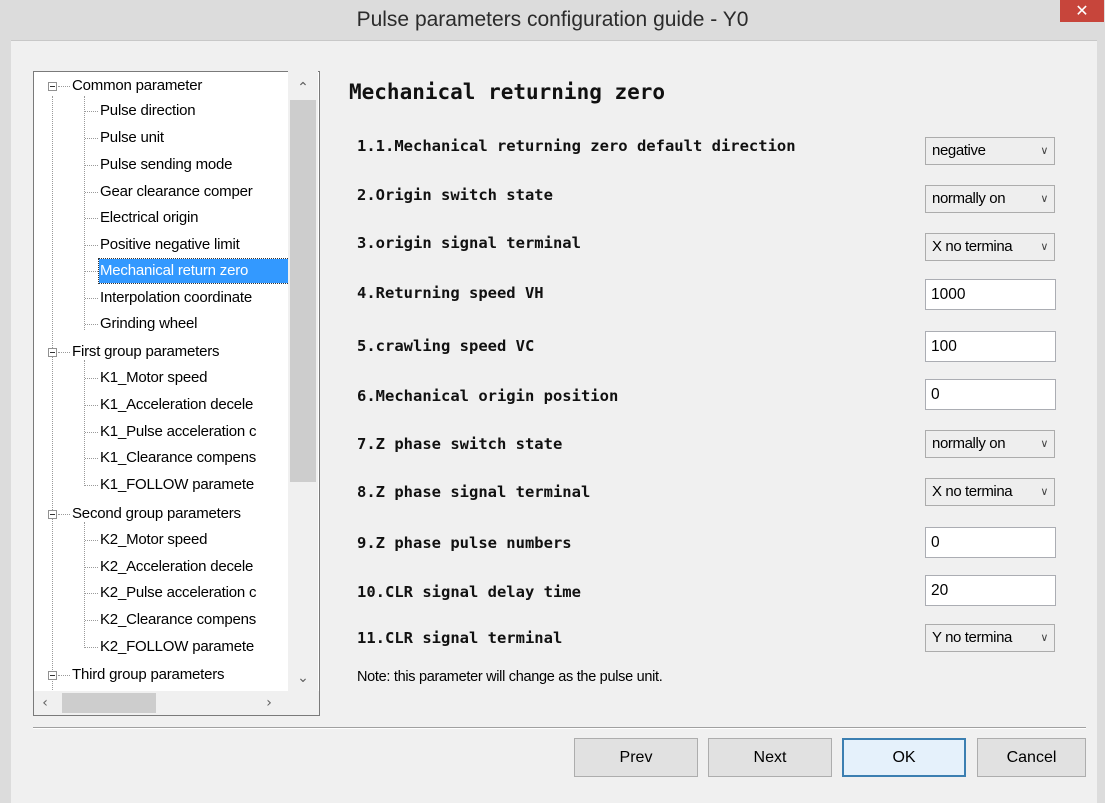 The width and height of the screenshot is (1105, 803). What do you see at coordinates (204, 620) in the screenshot?
I see `tree-item-k2-clearance: K2_Clearance compens` at bounding box center [204, 620].